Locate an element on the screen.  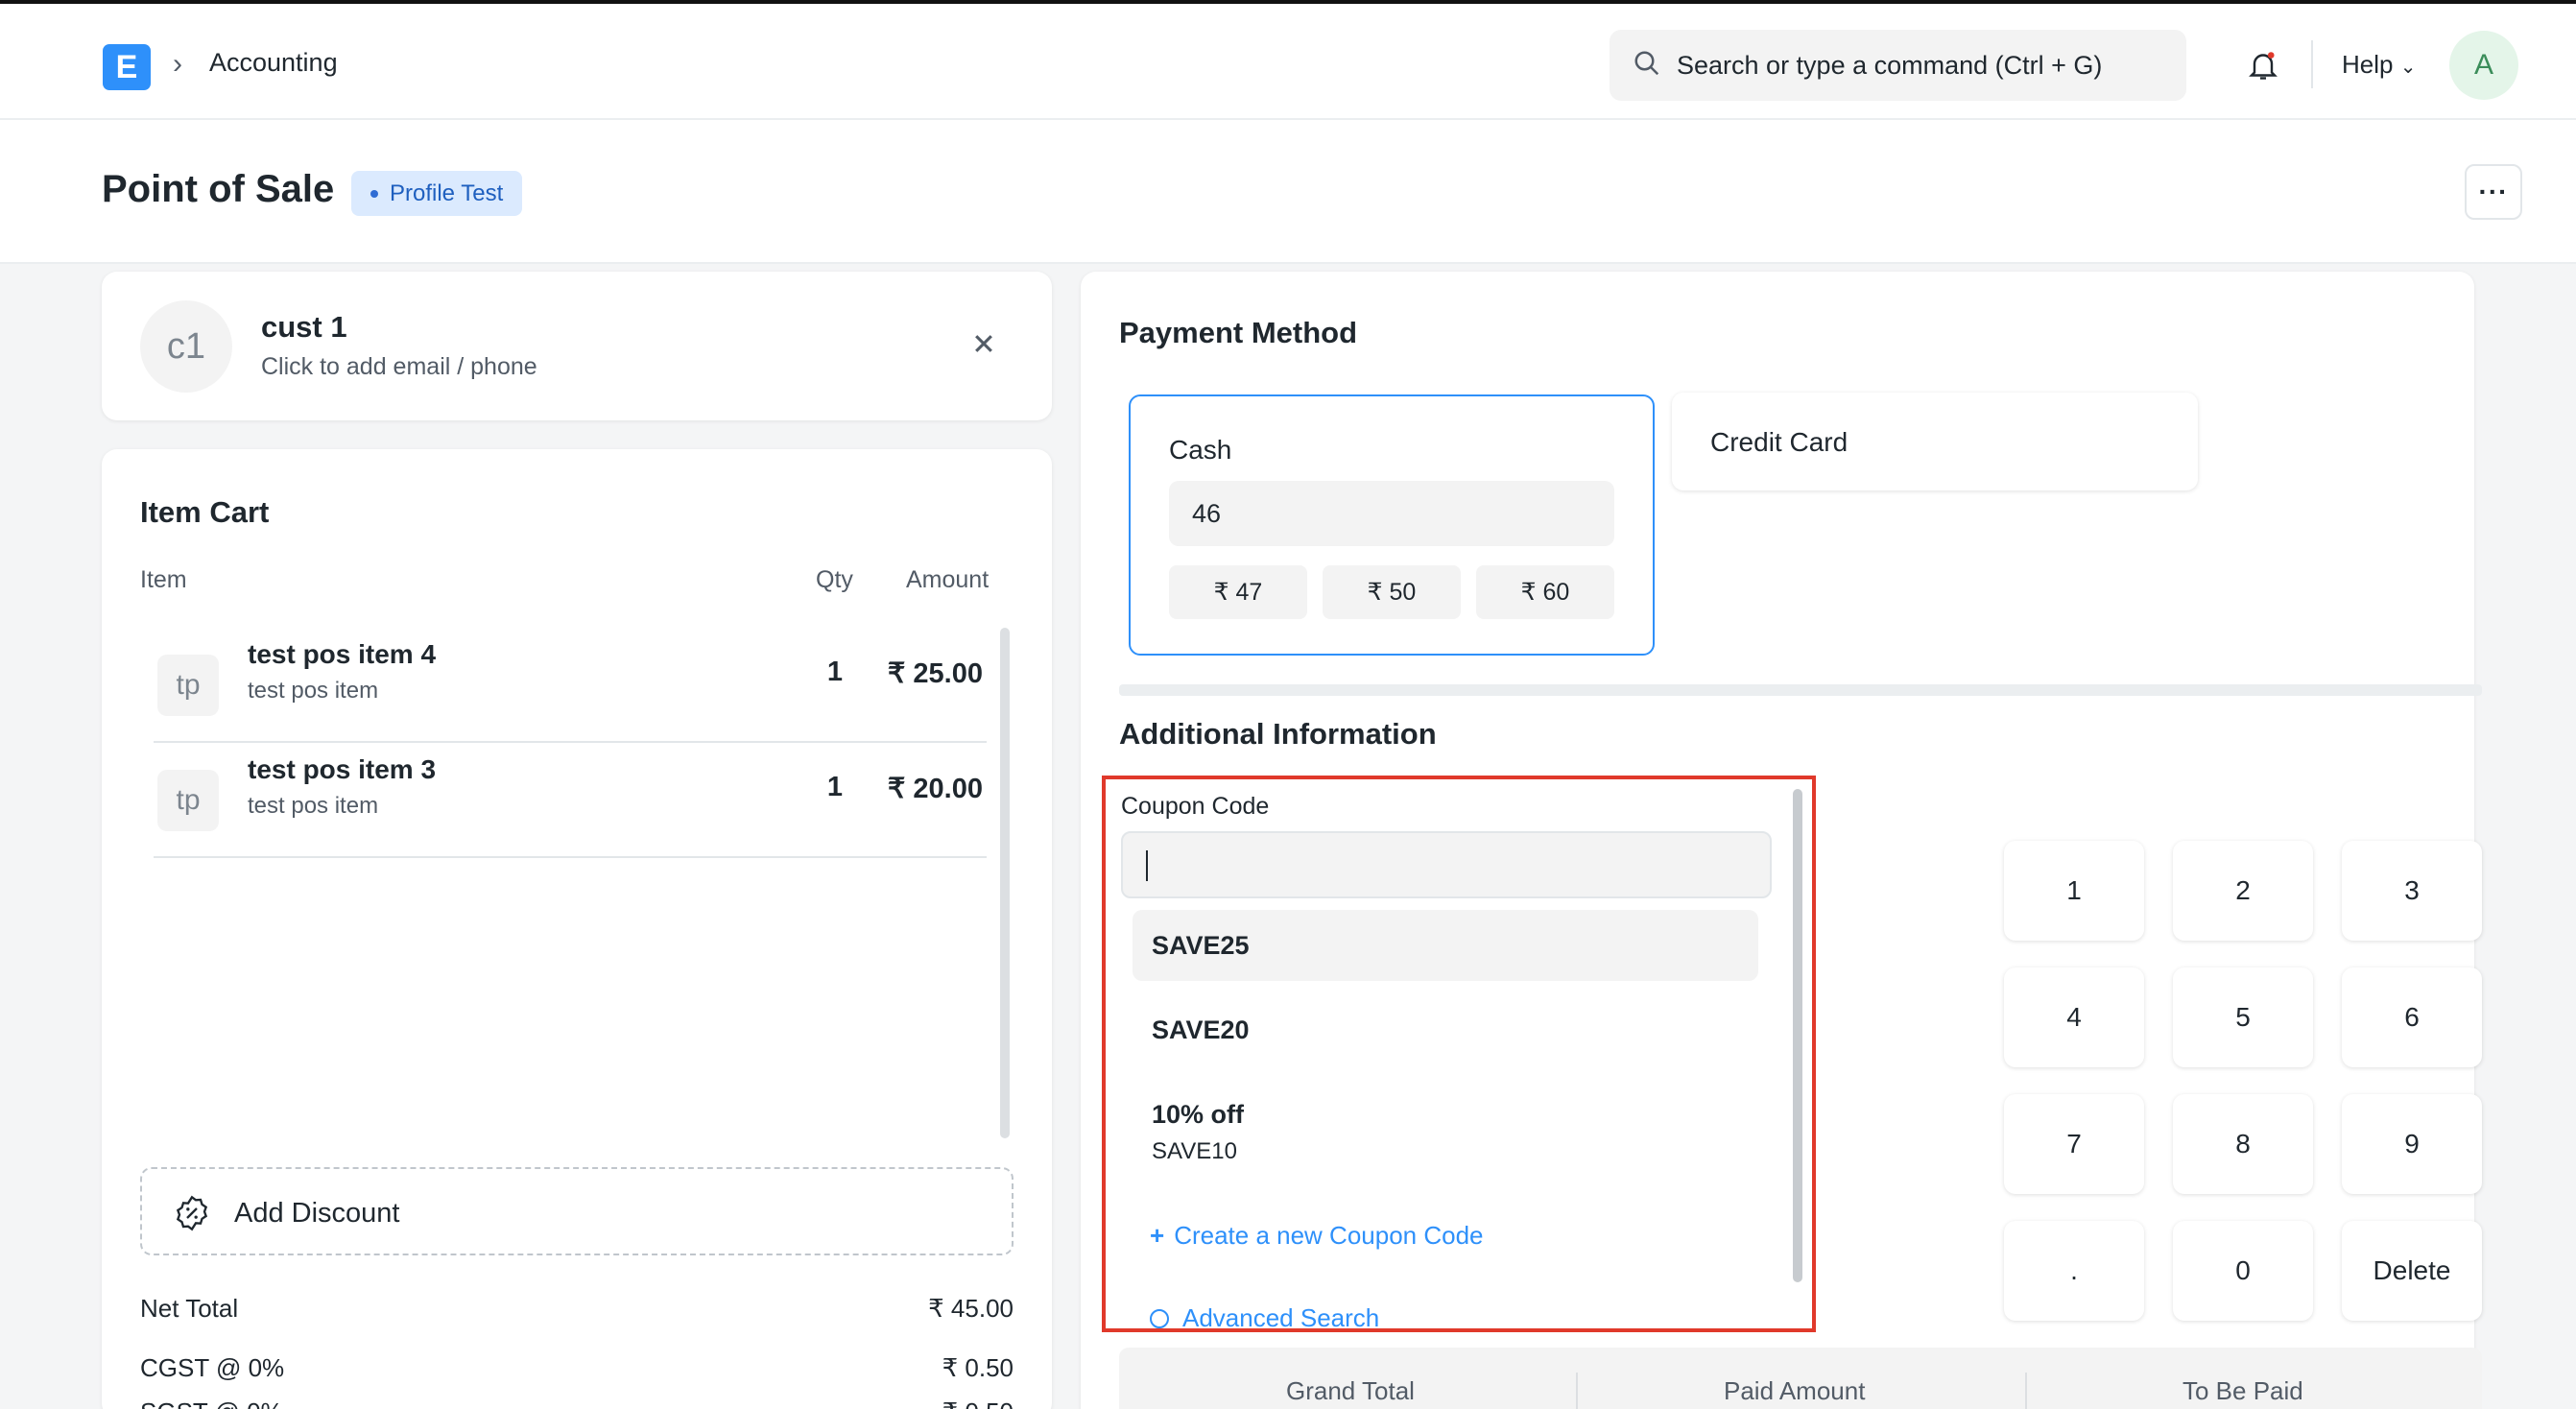
numpad-key-8: 8 is located at coordinates (2243, 1144).